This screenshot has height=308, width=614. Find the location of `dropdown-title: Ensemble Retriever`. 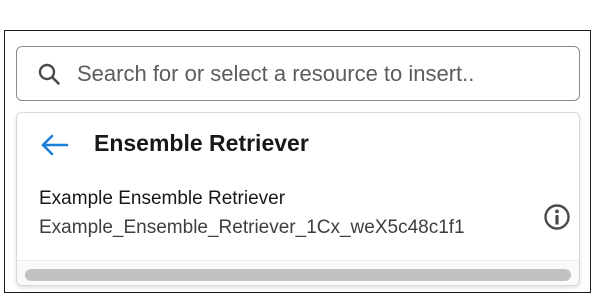

dropdown-title: Ensemble Retriever is located at coordinates (201, 143).